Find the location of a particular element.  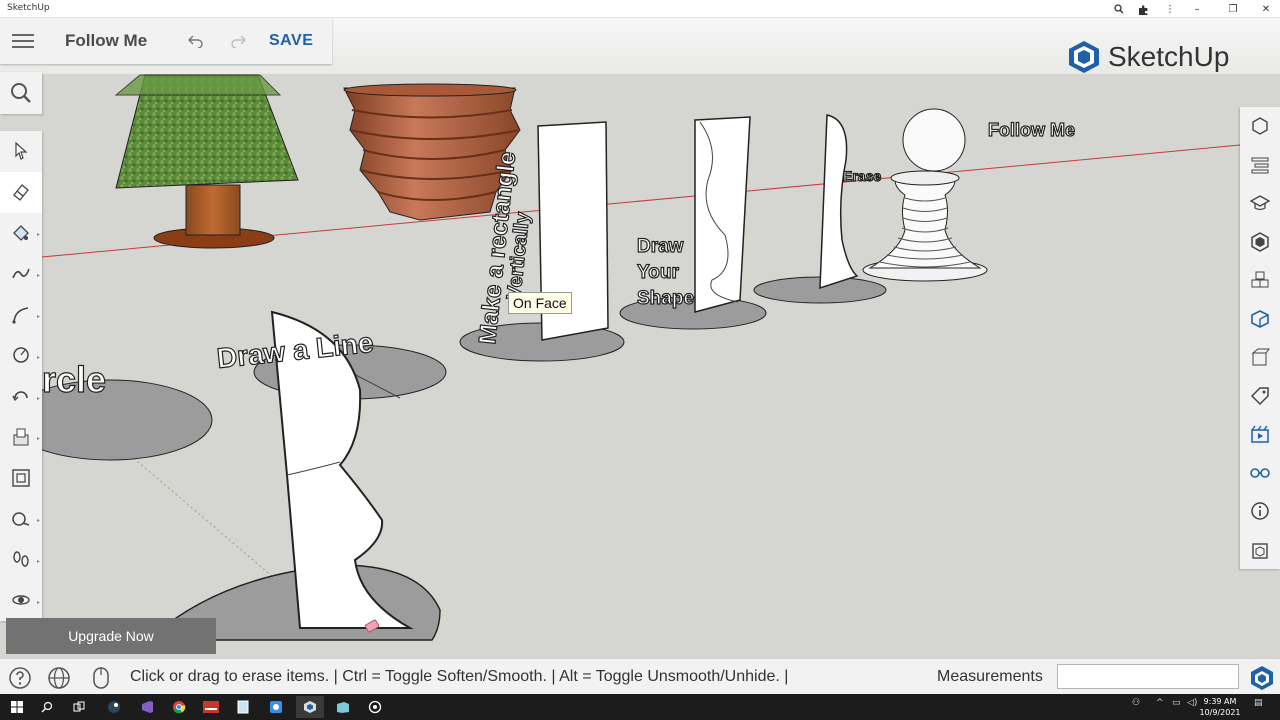

app-circle-icon is located at coordinates (375, 707).